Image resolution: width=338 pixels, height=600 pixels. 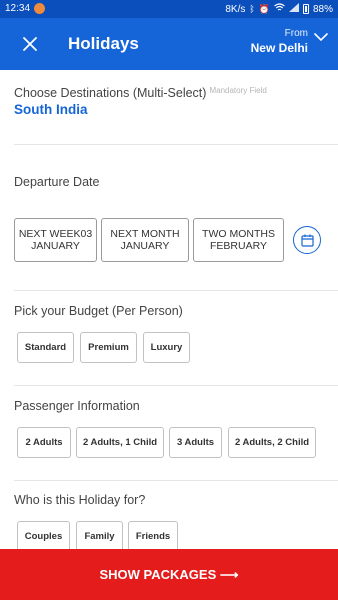 What do you see at coordinates (153, 536) in the screenshot?
I see `holiday-for-option-friends: Friends` at bounding box center [153, 536].